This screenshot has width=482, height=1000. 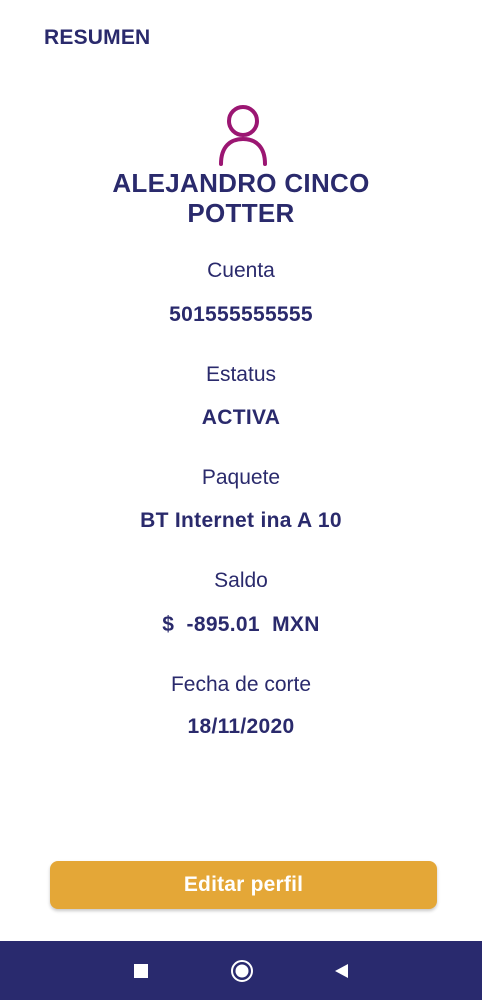 What do you see at coordinates (141, 970) in the screenshot?
I see `recents-button` at bounding box center [141, 970].